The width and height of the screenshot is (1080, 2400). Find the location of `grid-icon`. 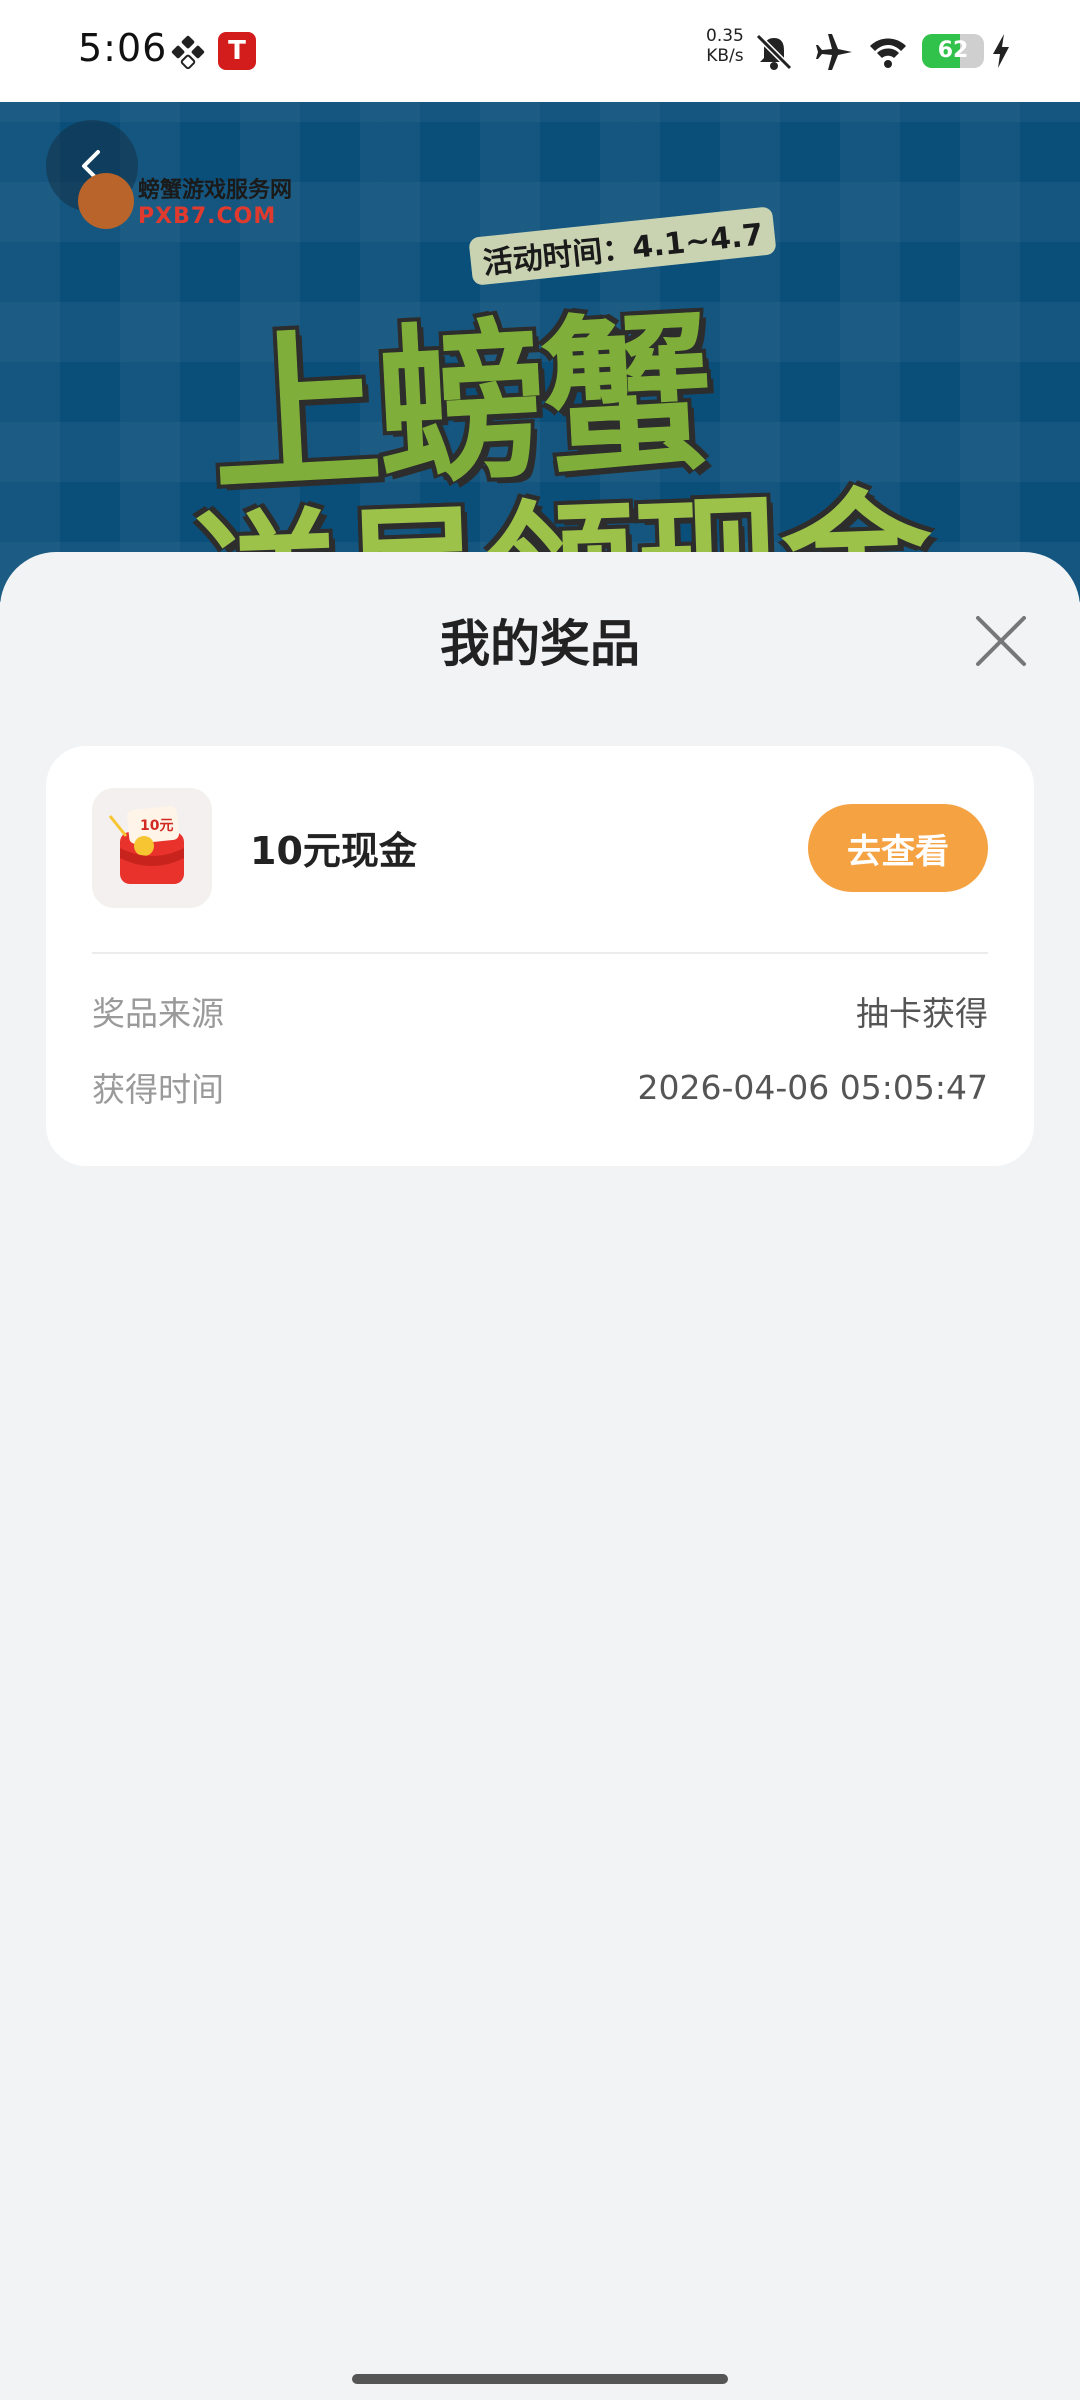

grid-icon is located at coordinates (188, 52).